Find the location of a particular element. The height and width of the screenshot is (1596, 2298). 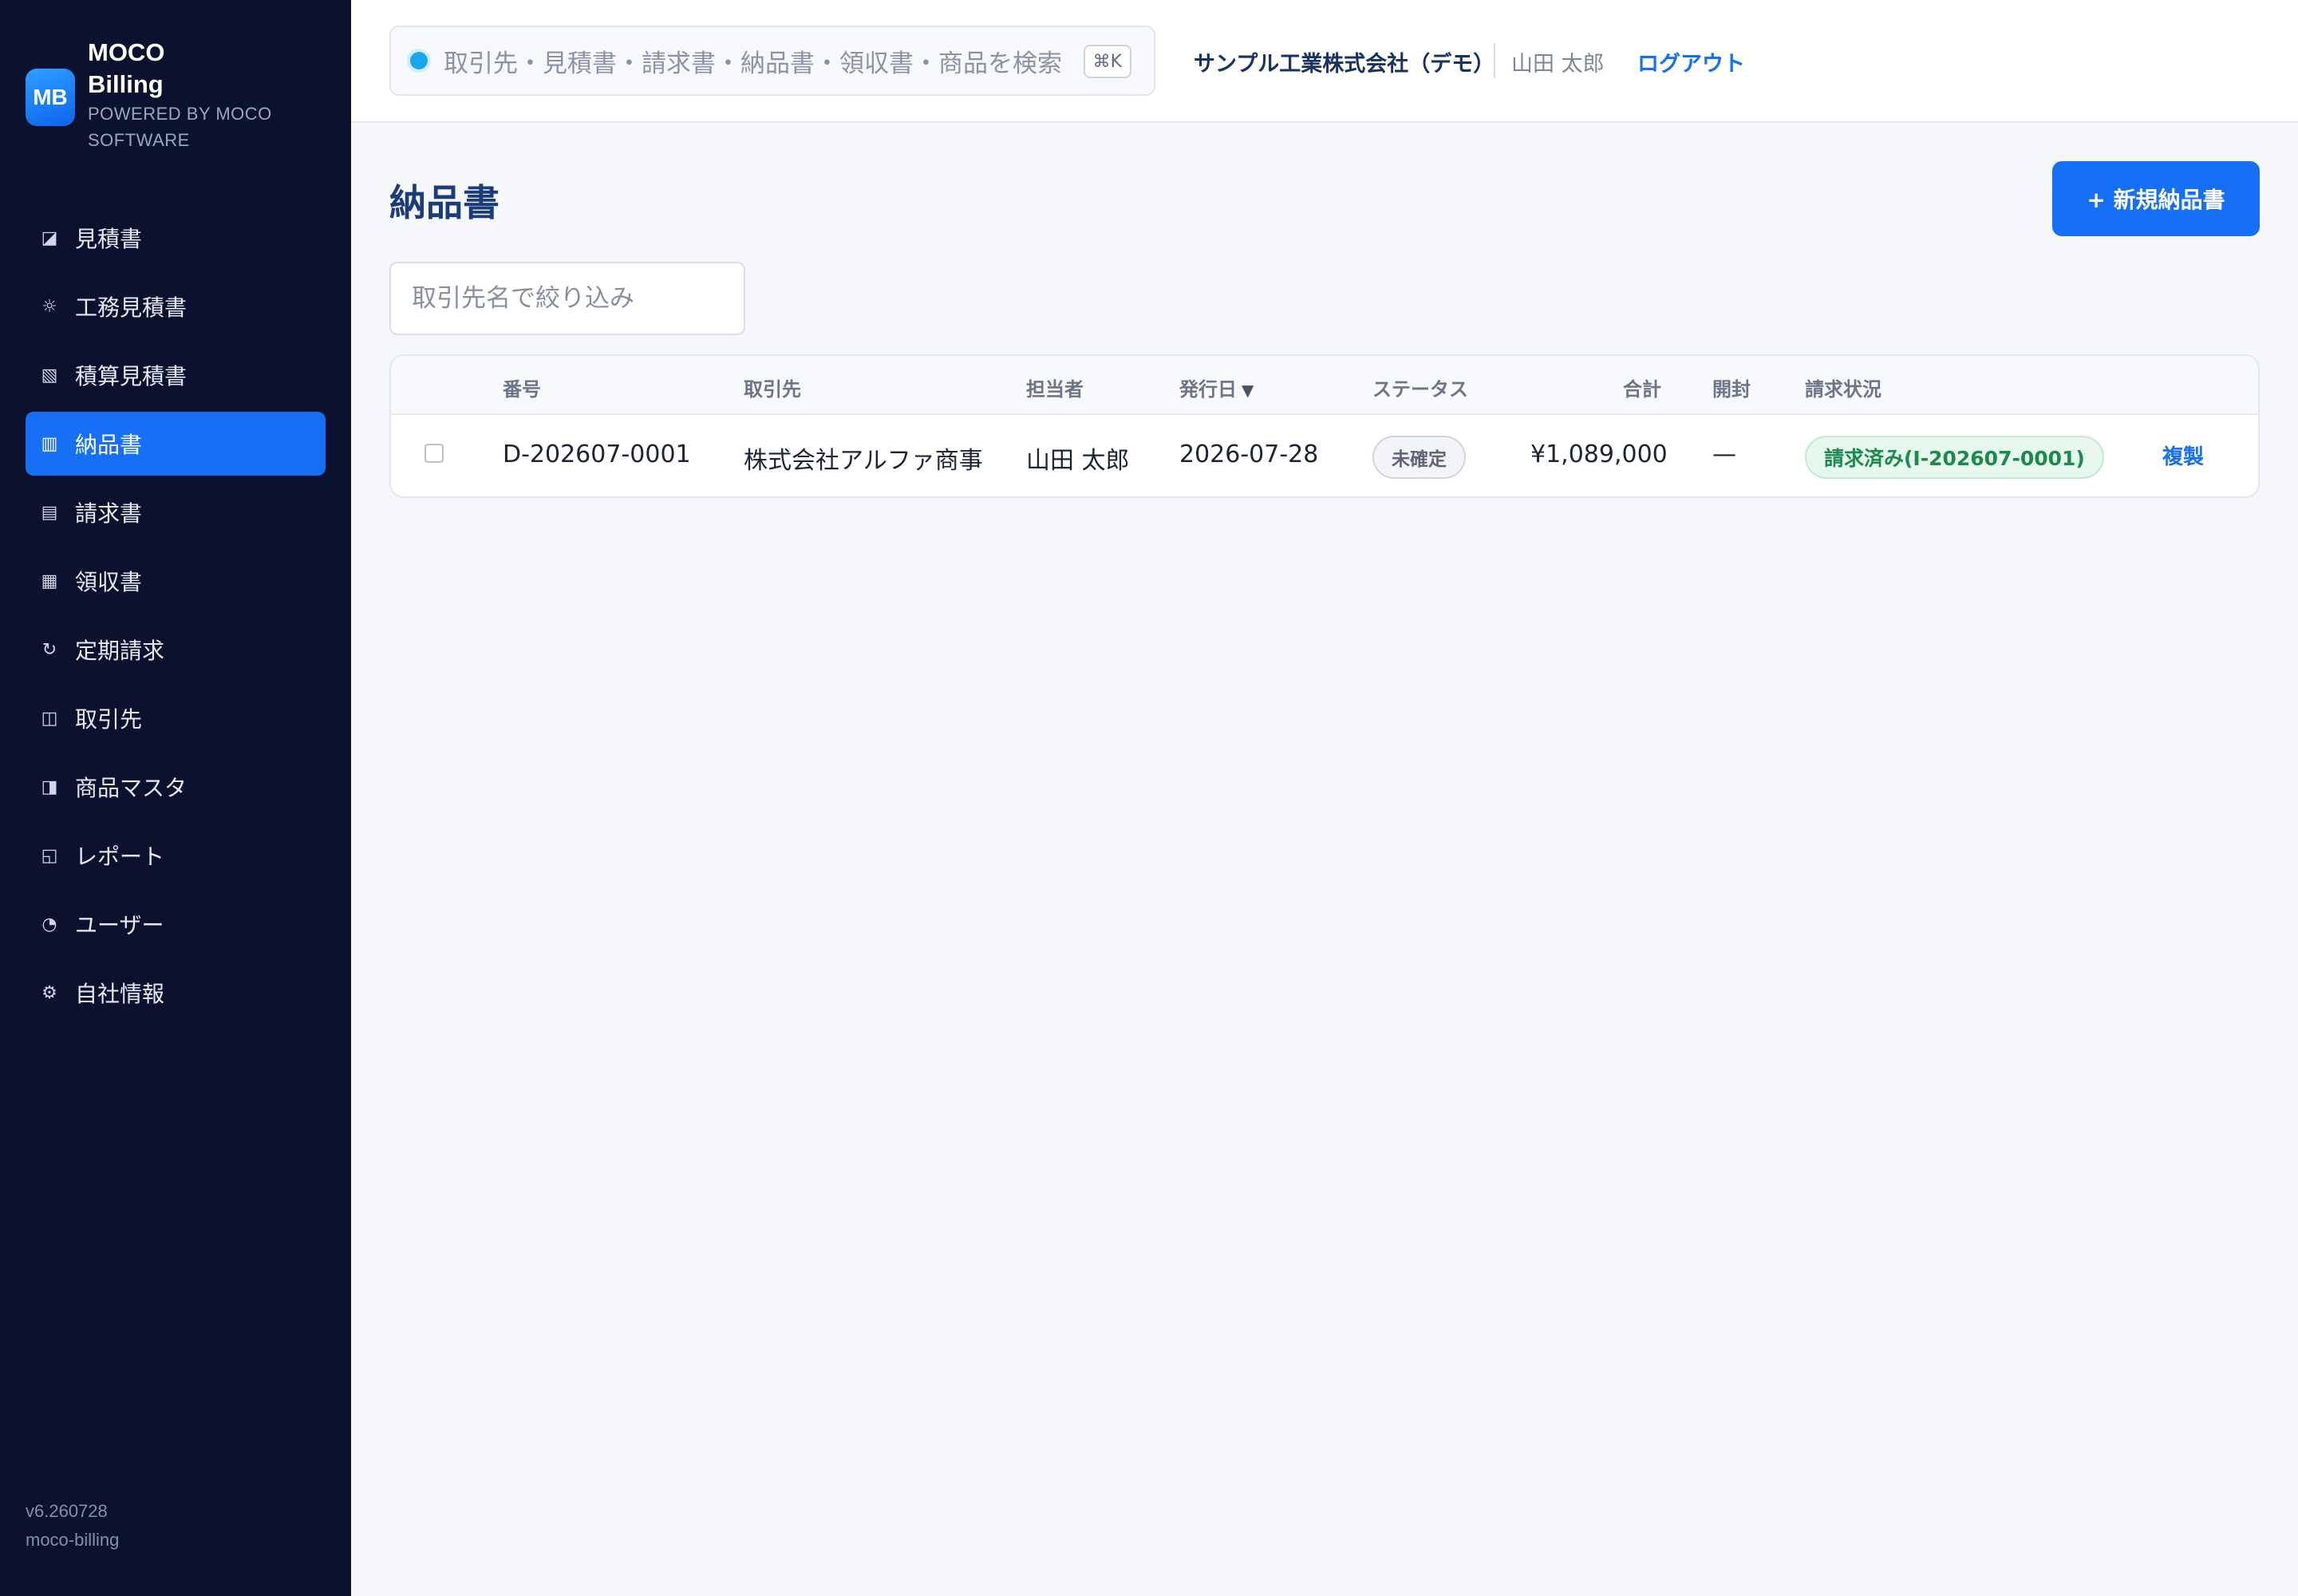

sidebar-item-label: 工務見積書 is located at coordinates (132, 307).